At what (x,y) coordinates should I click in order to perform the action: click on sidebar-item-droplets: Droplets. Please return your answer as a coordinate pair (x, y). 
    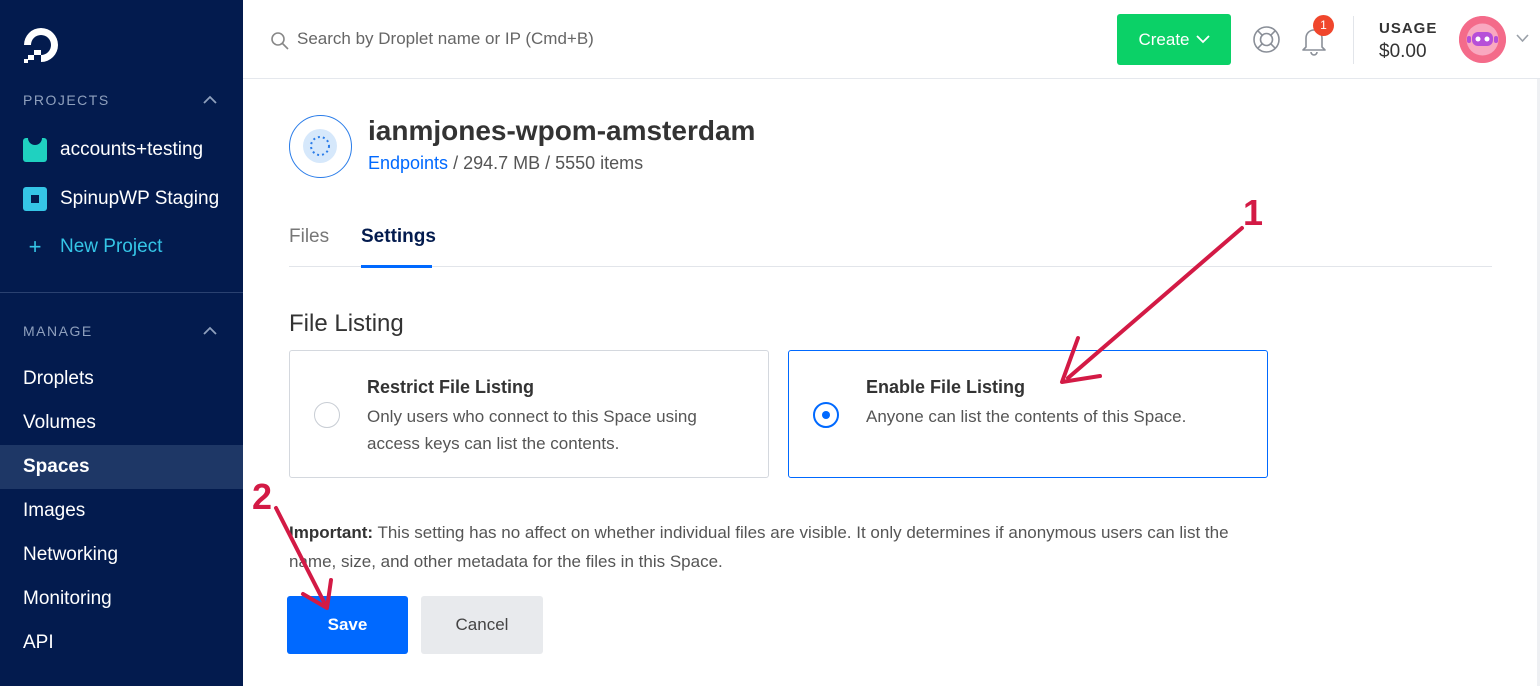
    Looking at the image, I should click on (121, 379).